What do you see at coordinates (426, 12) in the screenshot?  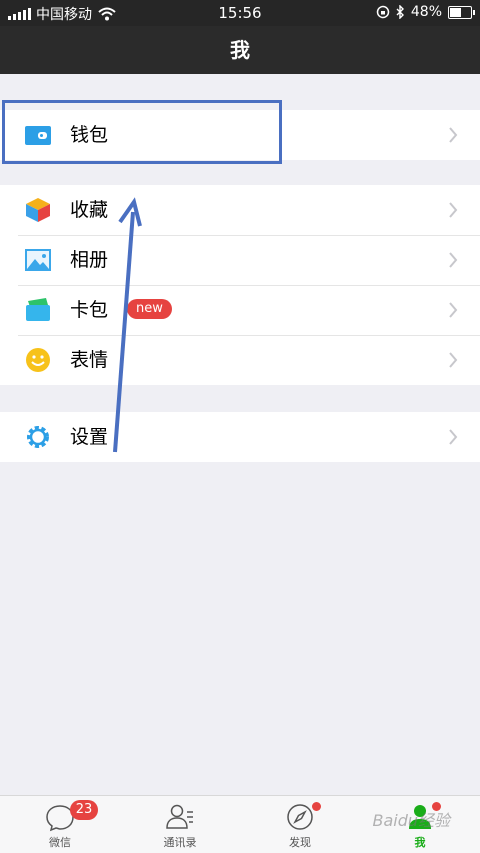 I see `battery-percent: 48%` at bounding box center [426, 12].